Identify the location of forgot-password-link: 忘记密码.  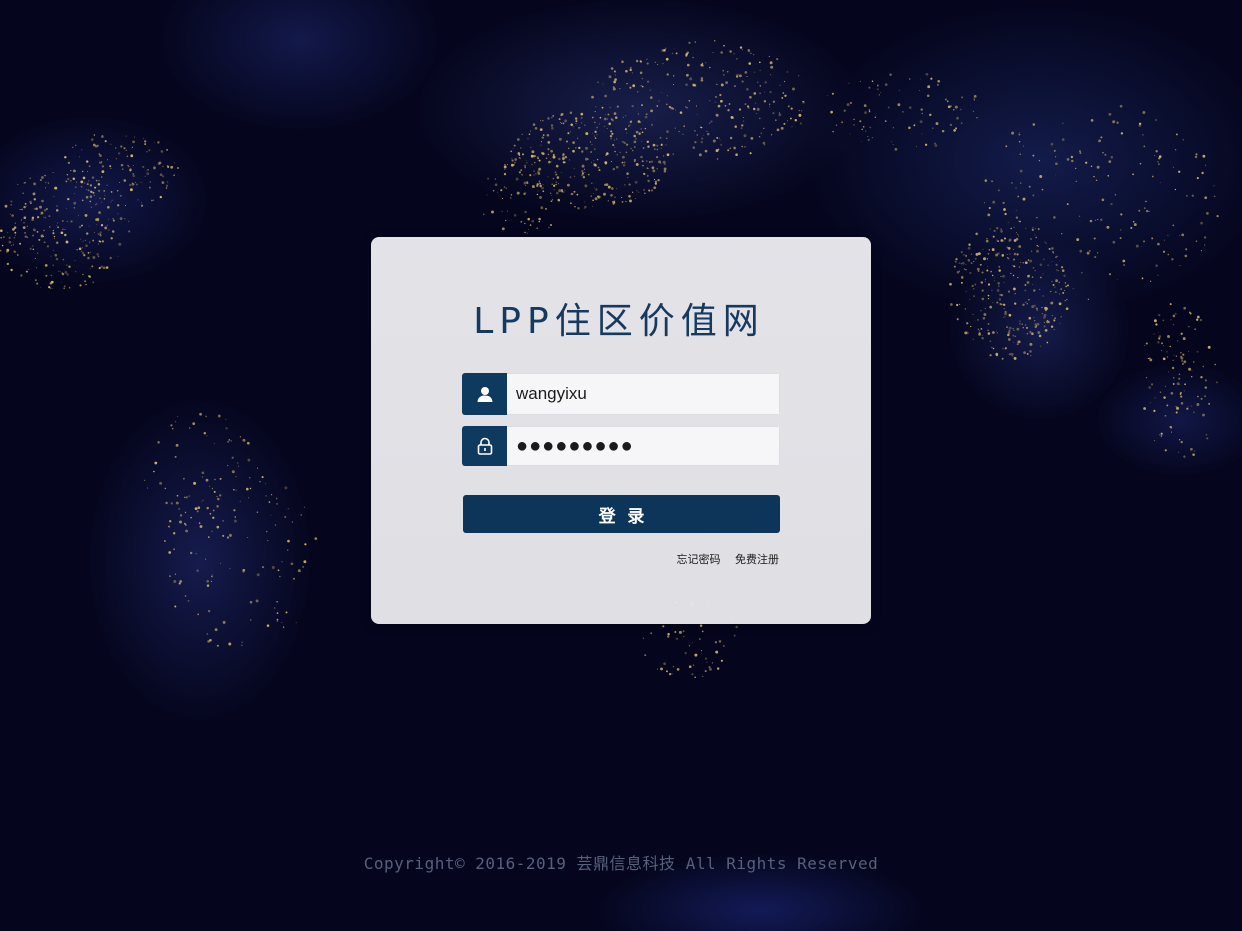
(699, 559).